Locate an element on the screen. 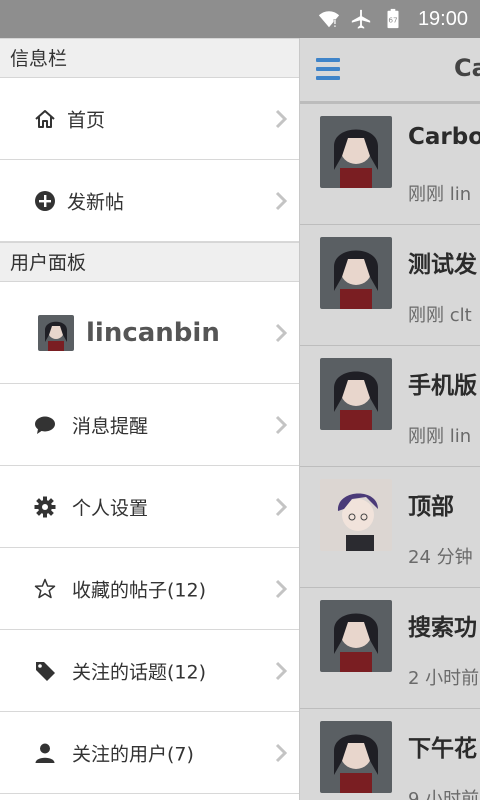 The height and width of the screenshot is (800, 480). topic-title: 测试发 is located at coordinates (442, 265).